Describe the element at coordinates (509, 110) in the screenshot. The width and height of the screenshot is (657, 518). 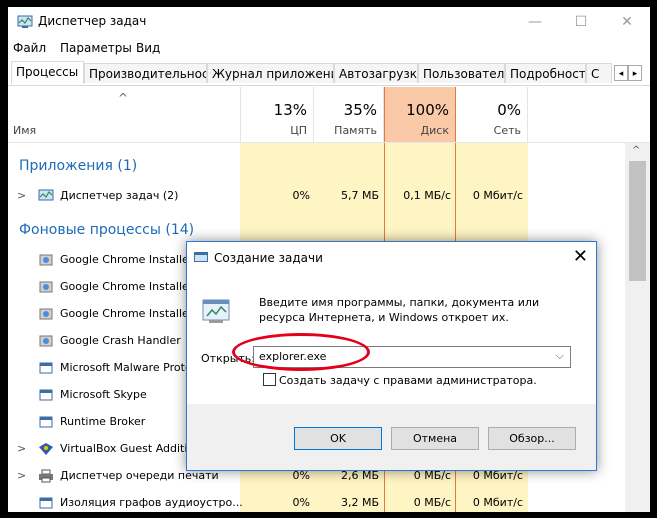
I see `network-percent: 0%` at that location.